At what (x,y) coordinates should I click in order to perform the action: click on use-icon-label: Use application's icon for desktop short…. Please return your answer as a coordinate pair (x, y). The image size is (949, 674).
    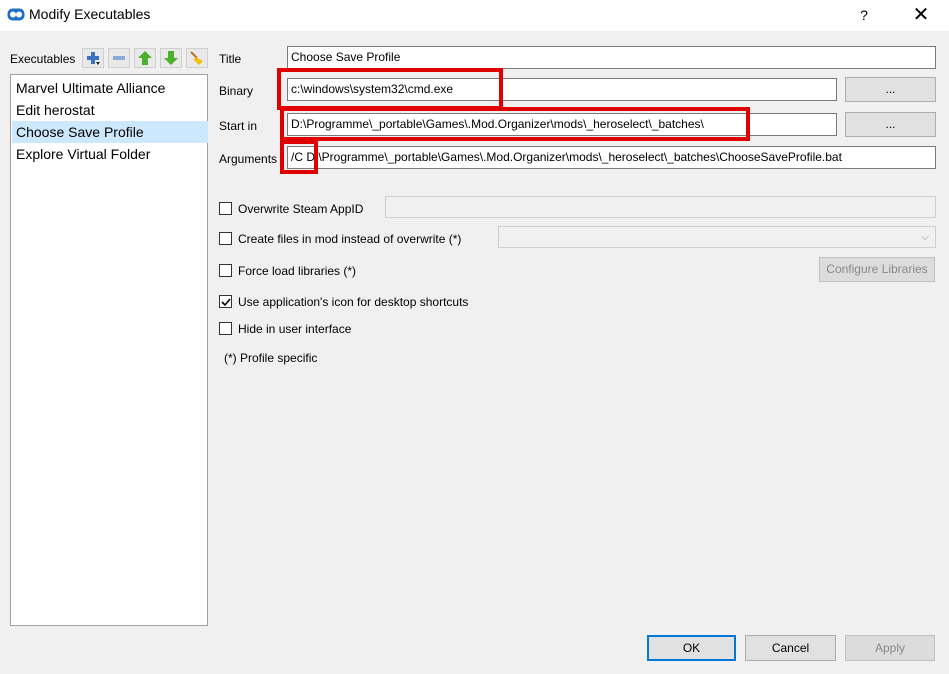
    Looking at the image, I should click on (353, 301).